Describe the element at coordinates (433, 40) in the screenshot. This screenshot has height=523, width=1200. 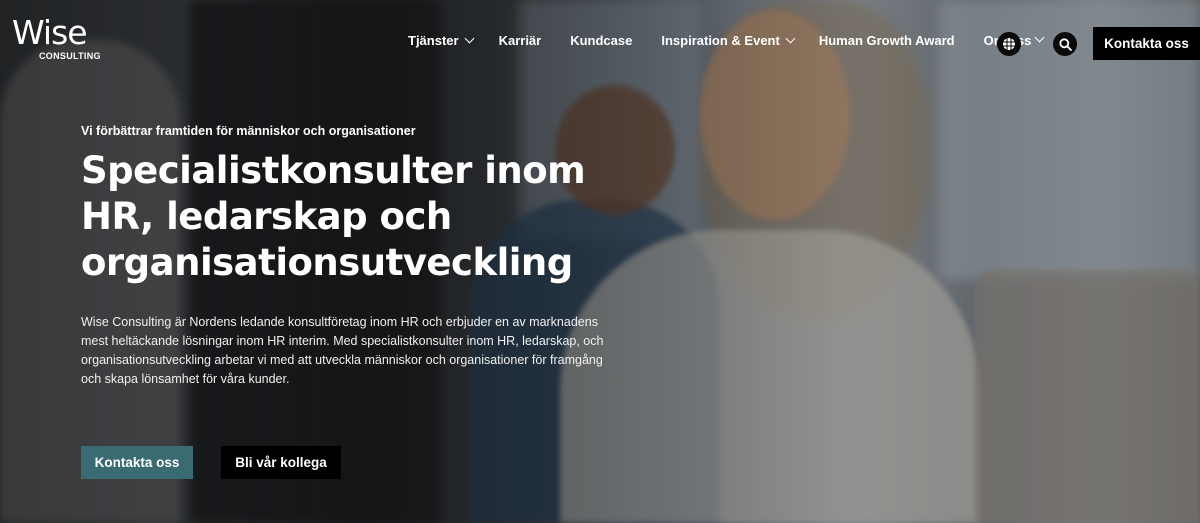
I see `nav-label: Tjänster` at that location.